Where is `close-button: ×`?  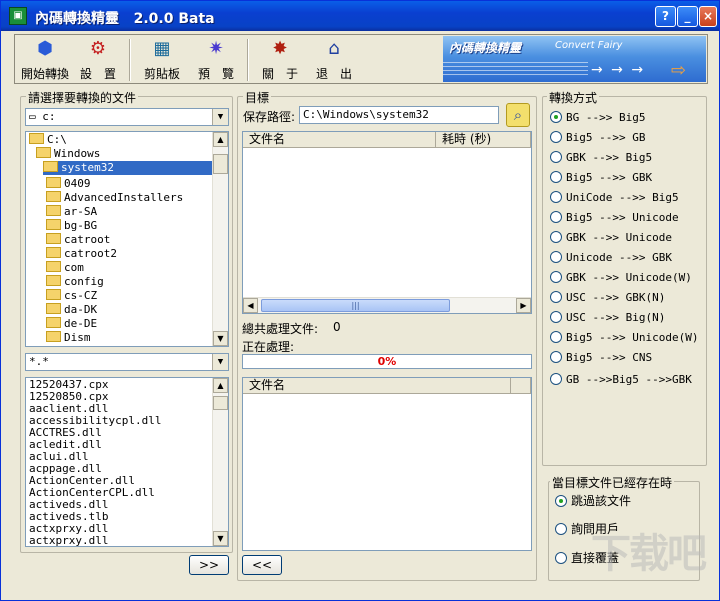
close-button: × is located at coordinates (708, 16).